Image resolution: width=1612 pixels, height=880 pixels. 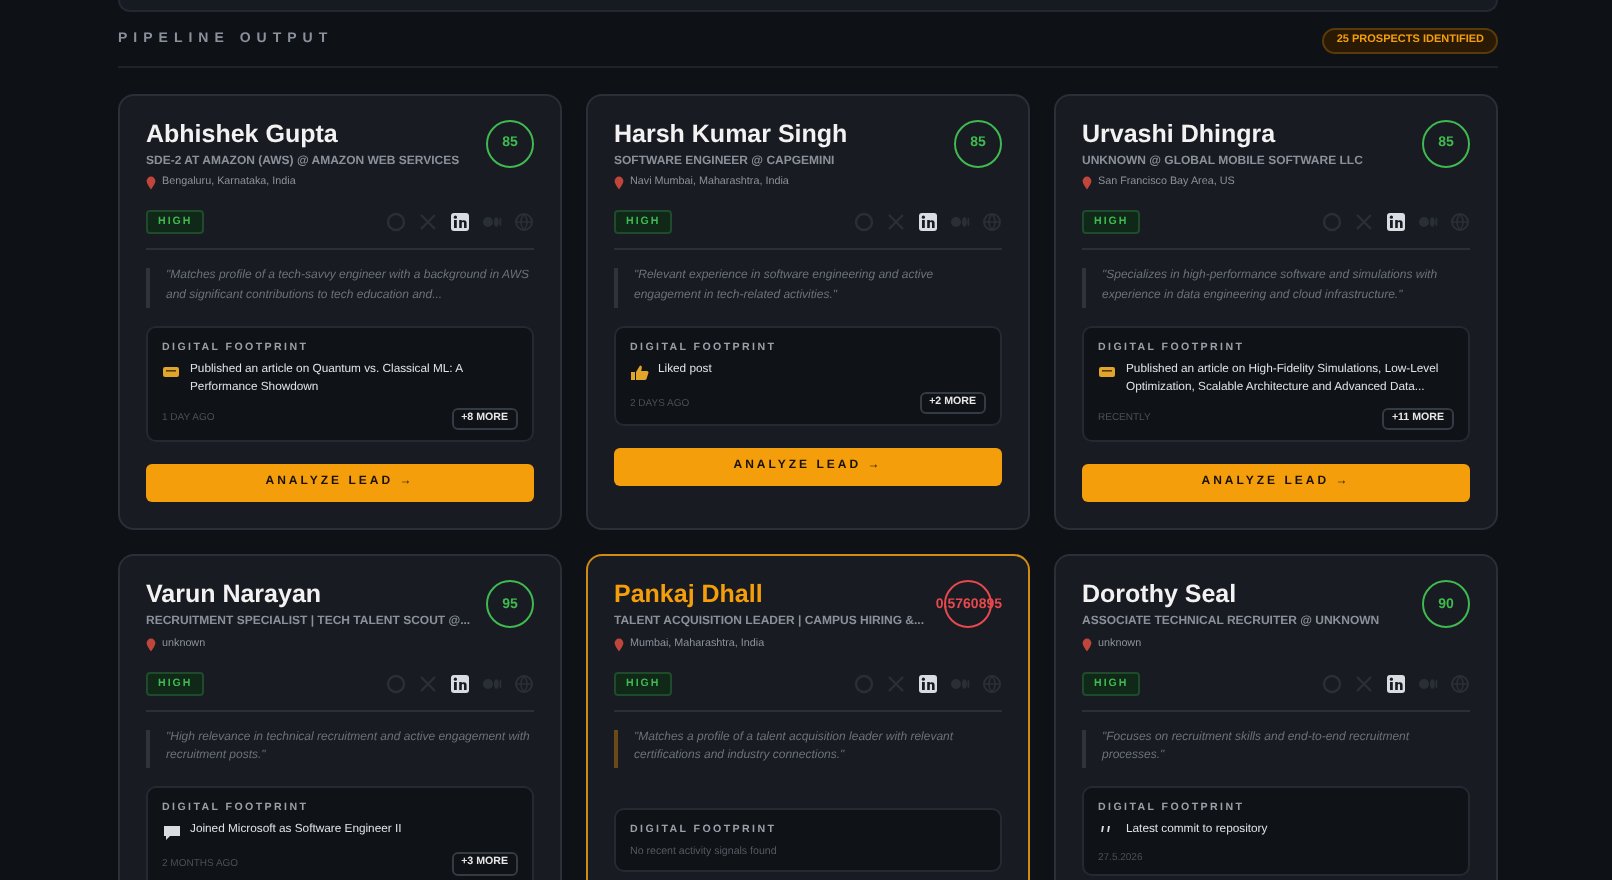 What do you see at coordinates (172, 833) in the screenshot?
I see `speech-bubble-icon` at bounding box center [172, 833].